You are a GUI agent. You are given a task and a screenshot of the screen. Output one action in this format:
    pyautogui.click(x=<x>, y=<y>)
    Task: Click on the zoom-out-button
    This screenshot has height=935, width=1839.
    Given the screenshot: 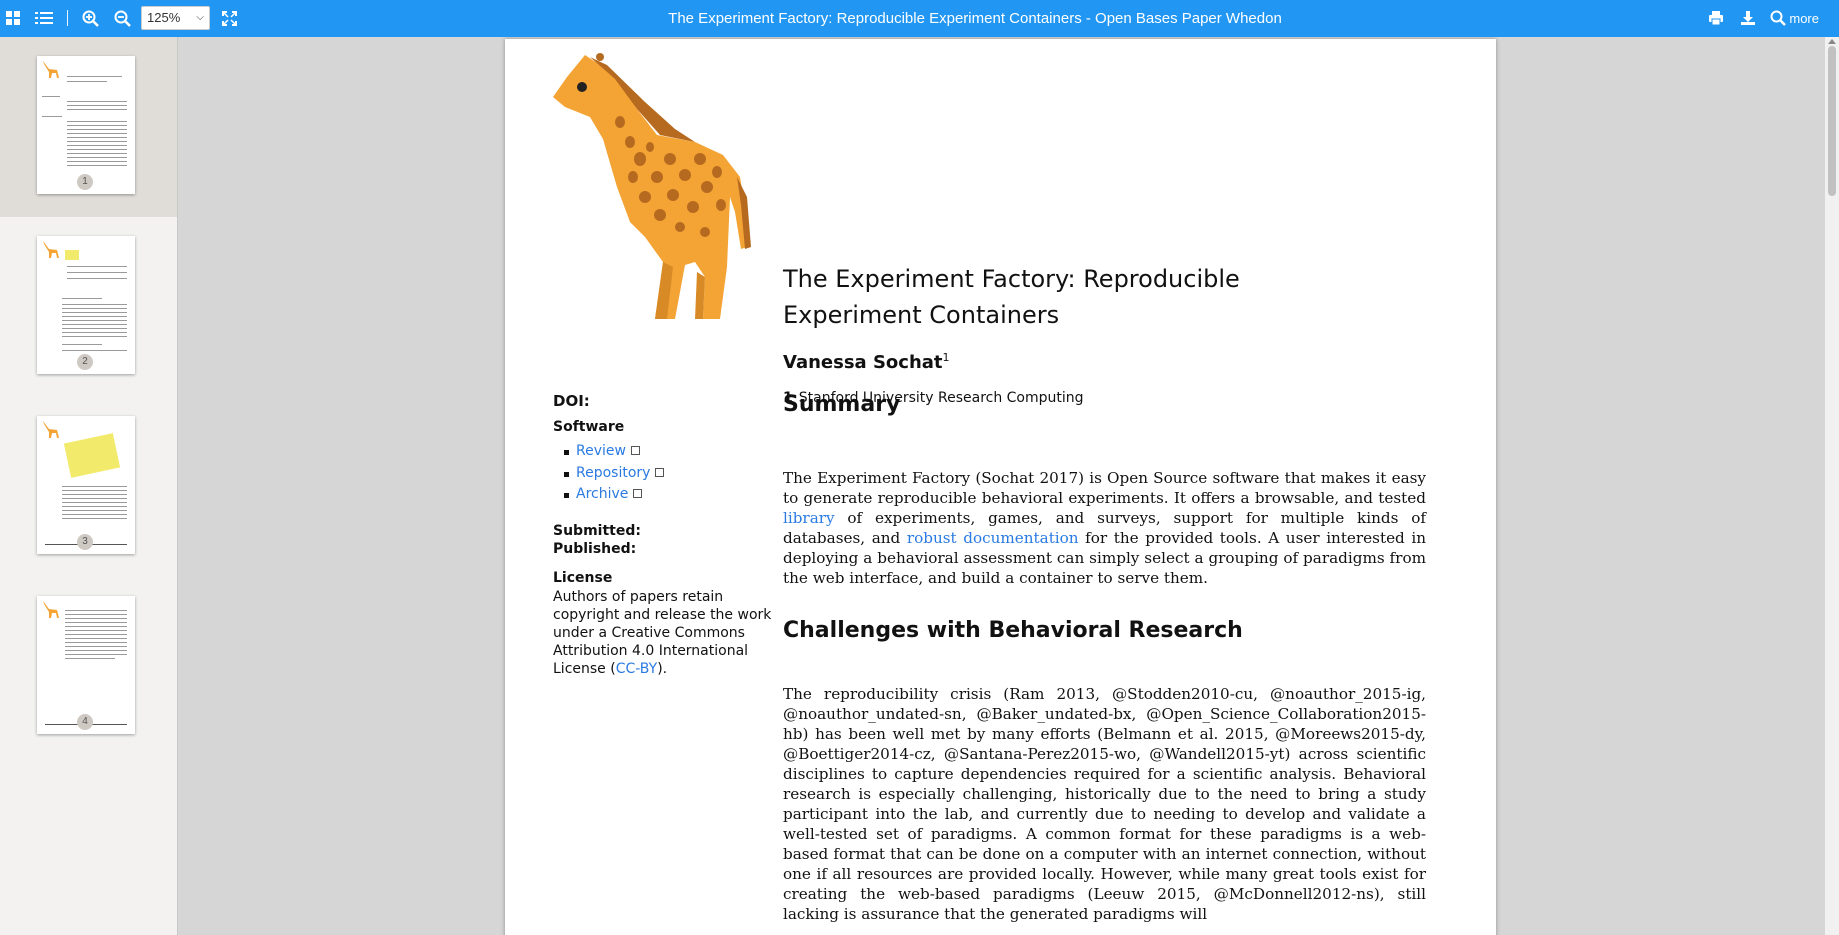 What is the action you would take?
    pyautogui.click(x=122, y=18)
    